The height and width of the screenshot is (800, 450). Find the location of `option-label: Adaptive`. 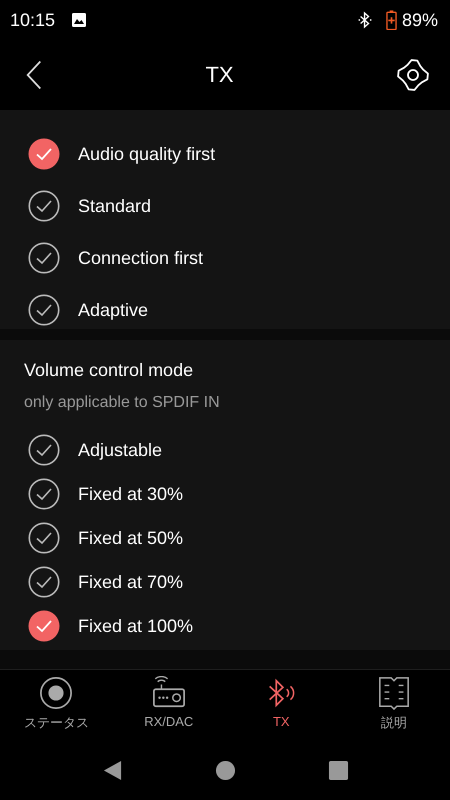

option-label: Adaptive is located at coordinates (113, 310).